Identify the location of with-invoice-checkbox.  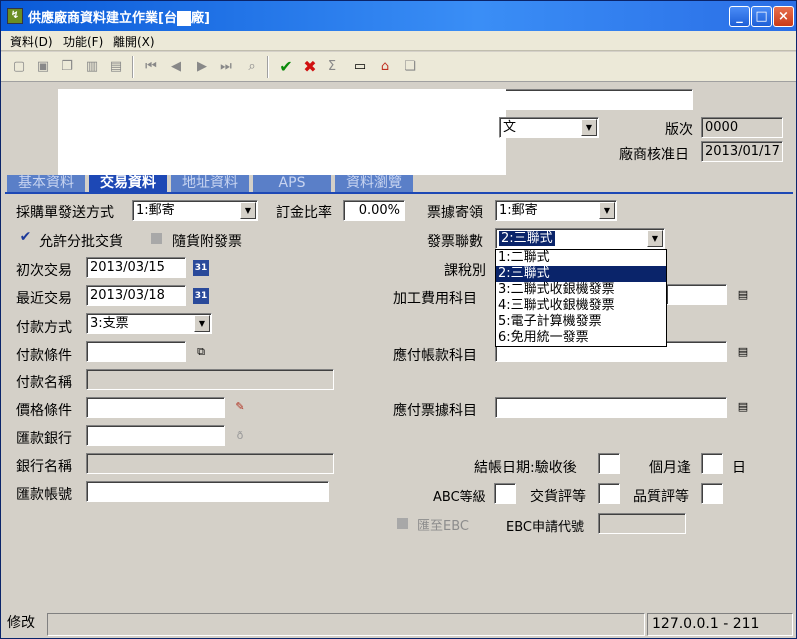
(156, 238).